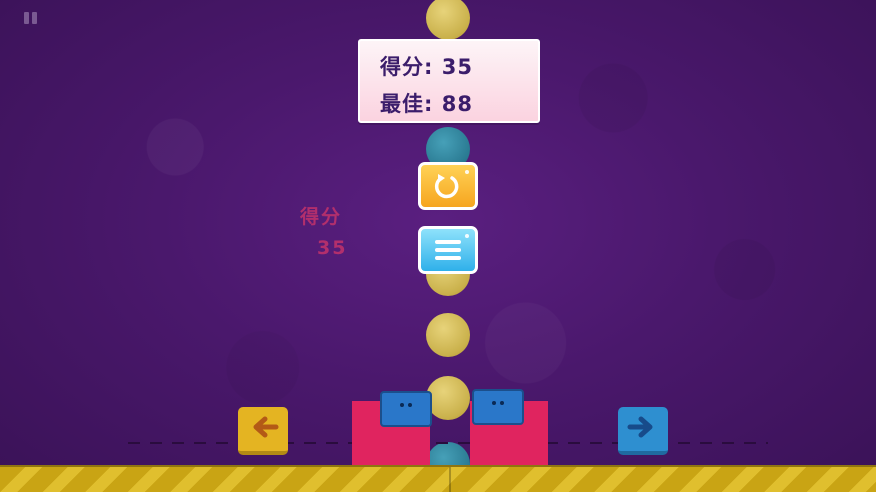 Image resolution: width=876 pixels, height=492 pixels. Describe the element at coordinates (406, 409) in the screenshot. I see `left-paddle` at that location.